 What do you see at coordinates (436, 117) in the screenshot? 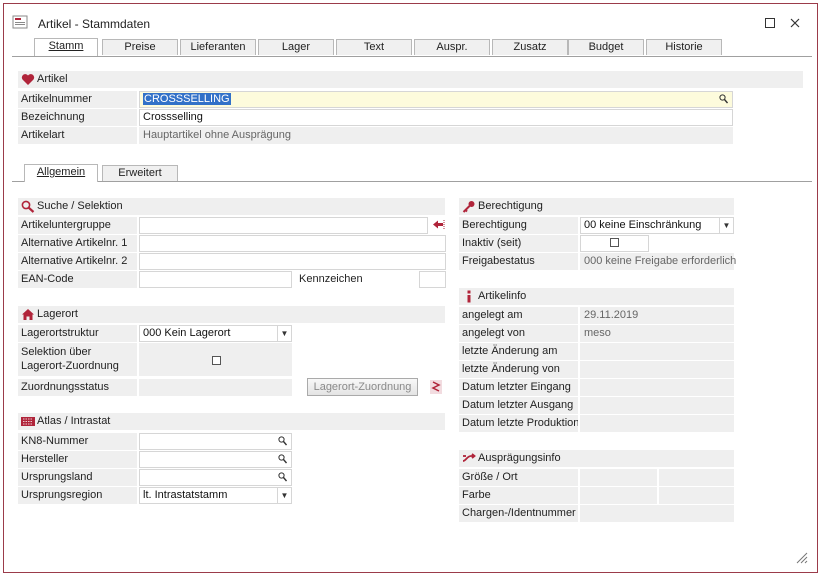
I see `bezeichnung-field: Crossselling` at bounding box center [436, 117].